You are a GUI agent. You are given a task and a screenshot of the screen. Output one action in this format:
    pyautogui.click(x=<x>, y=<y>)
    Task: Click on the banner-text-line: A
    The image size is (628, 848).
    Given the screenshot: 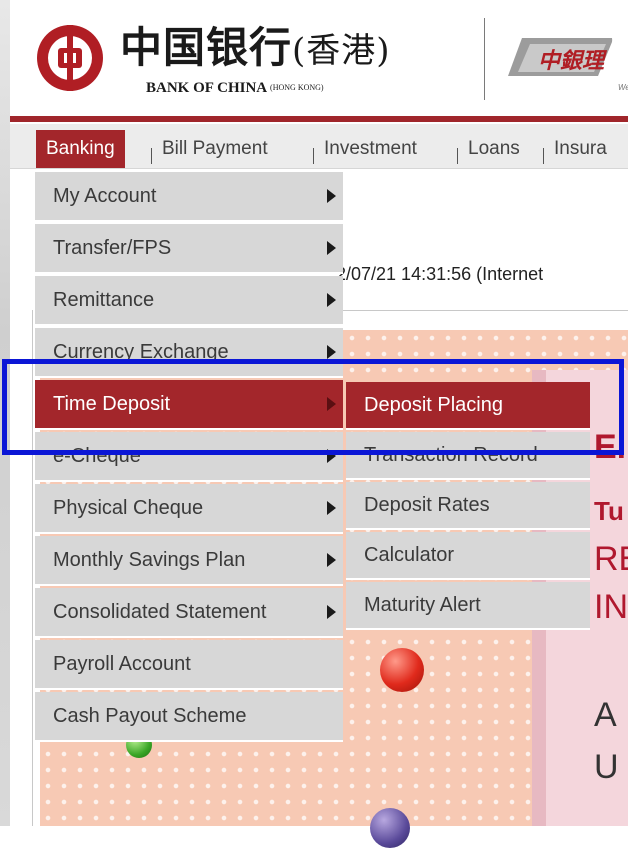 What is the action you would take?
    pyautogui.click(x=605, y=715)
    